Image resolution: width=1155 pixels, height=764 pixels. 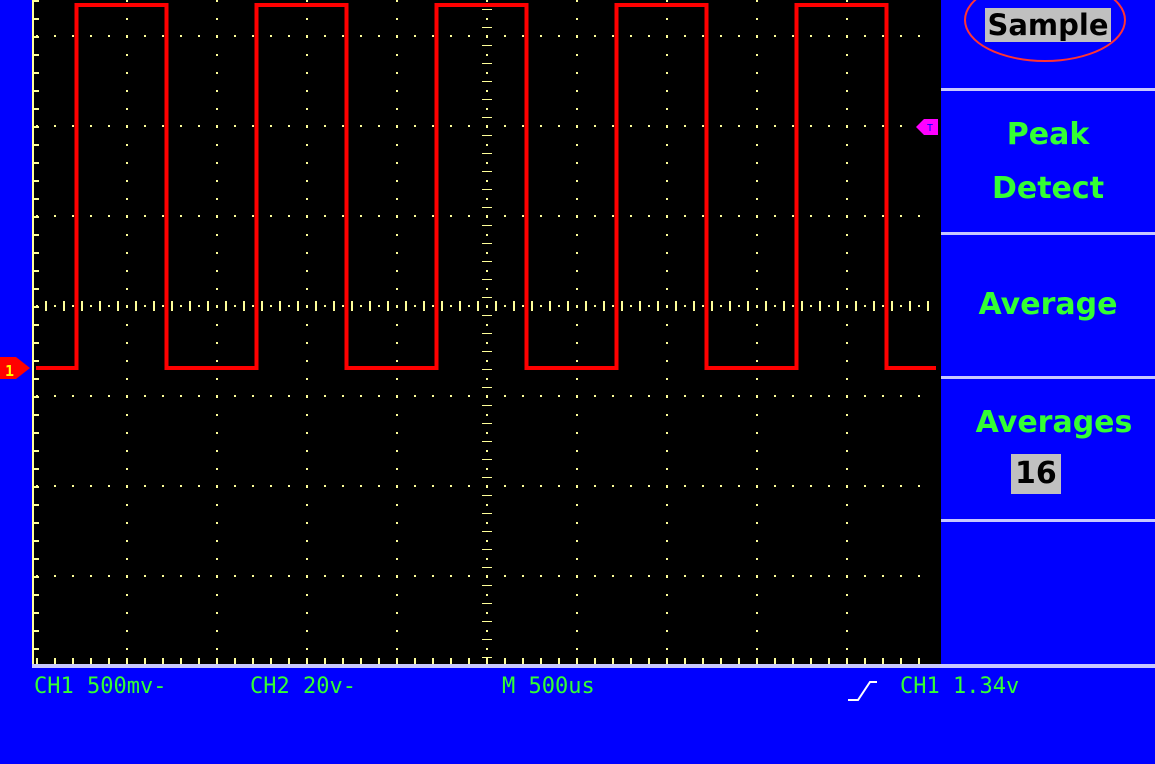 I want to click on ch1-marker-label: 1, so click(x=9, y=371).